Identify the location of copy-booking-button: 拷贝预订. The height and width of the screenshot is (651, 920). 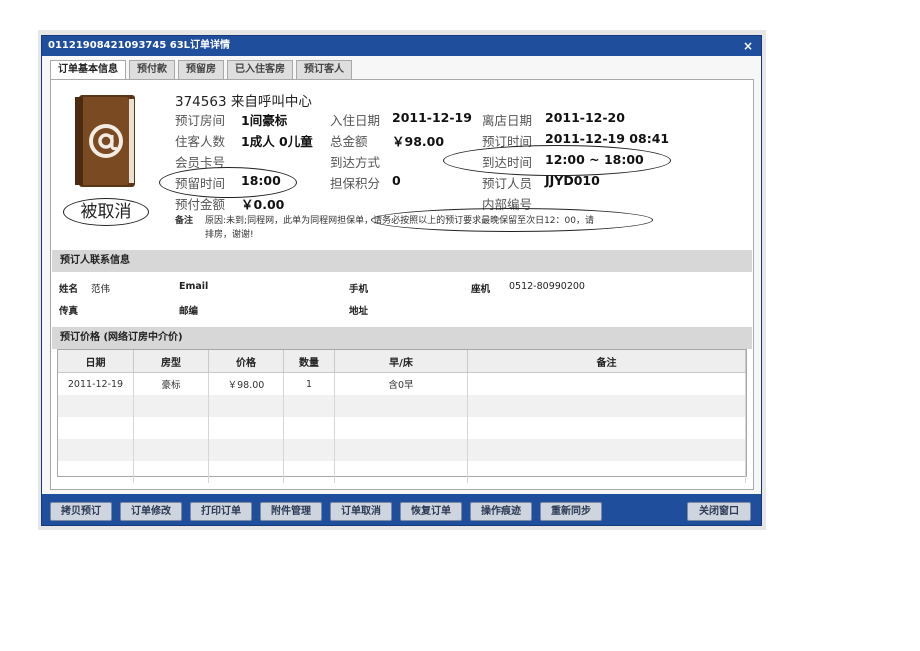
(81, 511).